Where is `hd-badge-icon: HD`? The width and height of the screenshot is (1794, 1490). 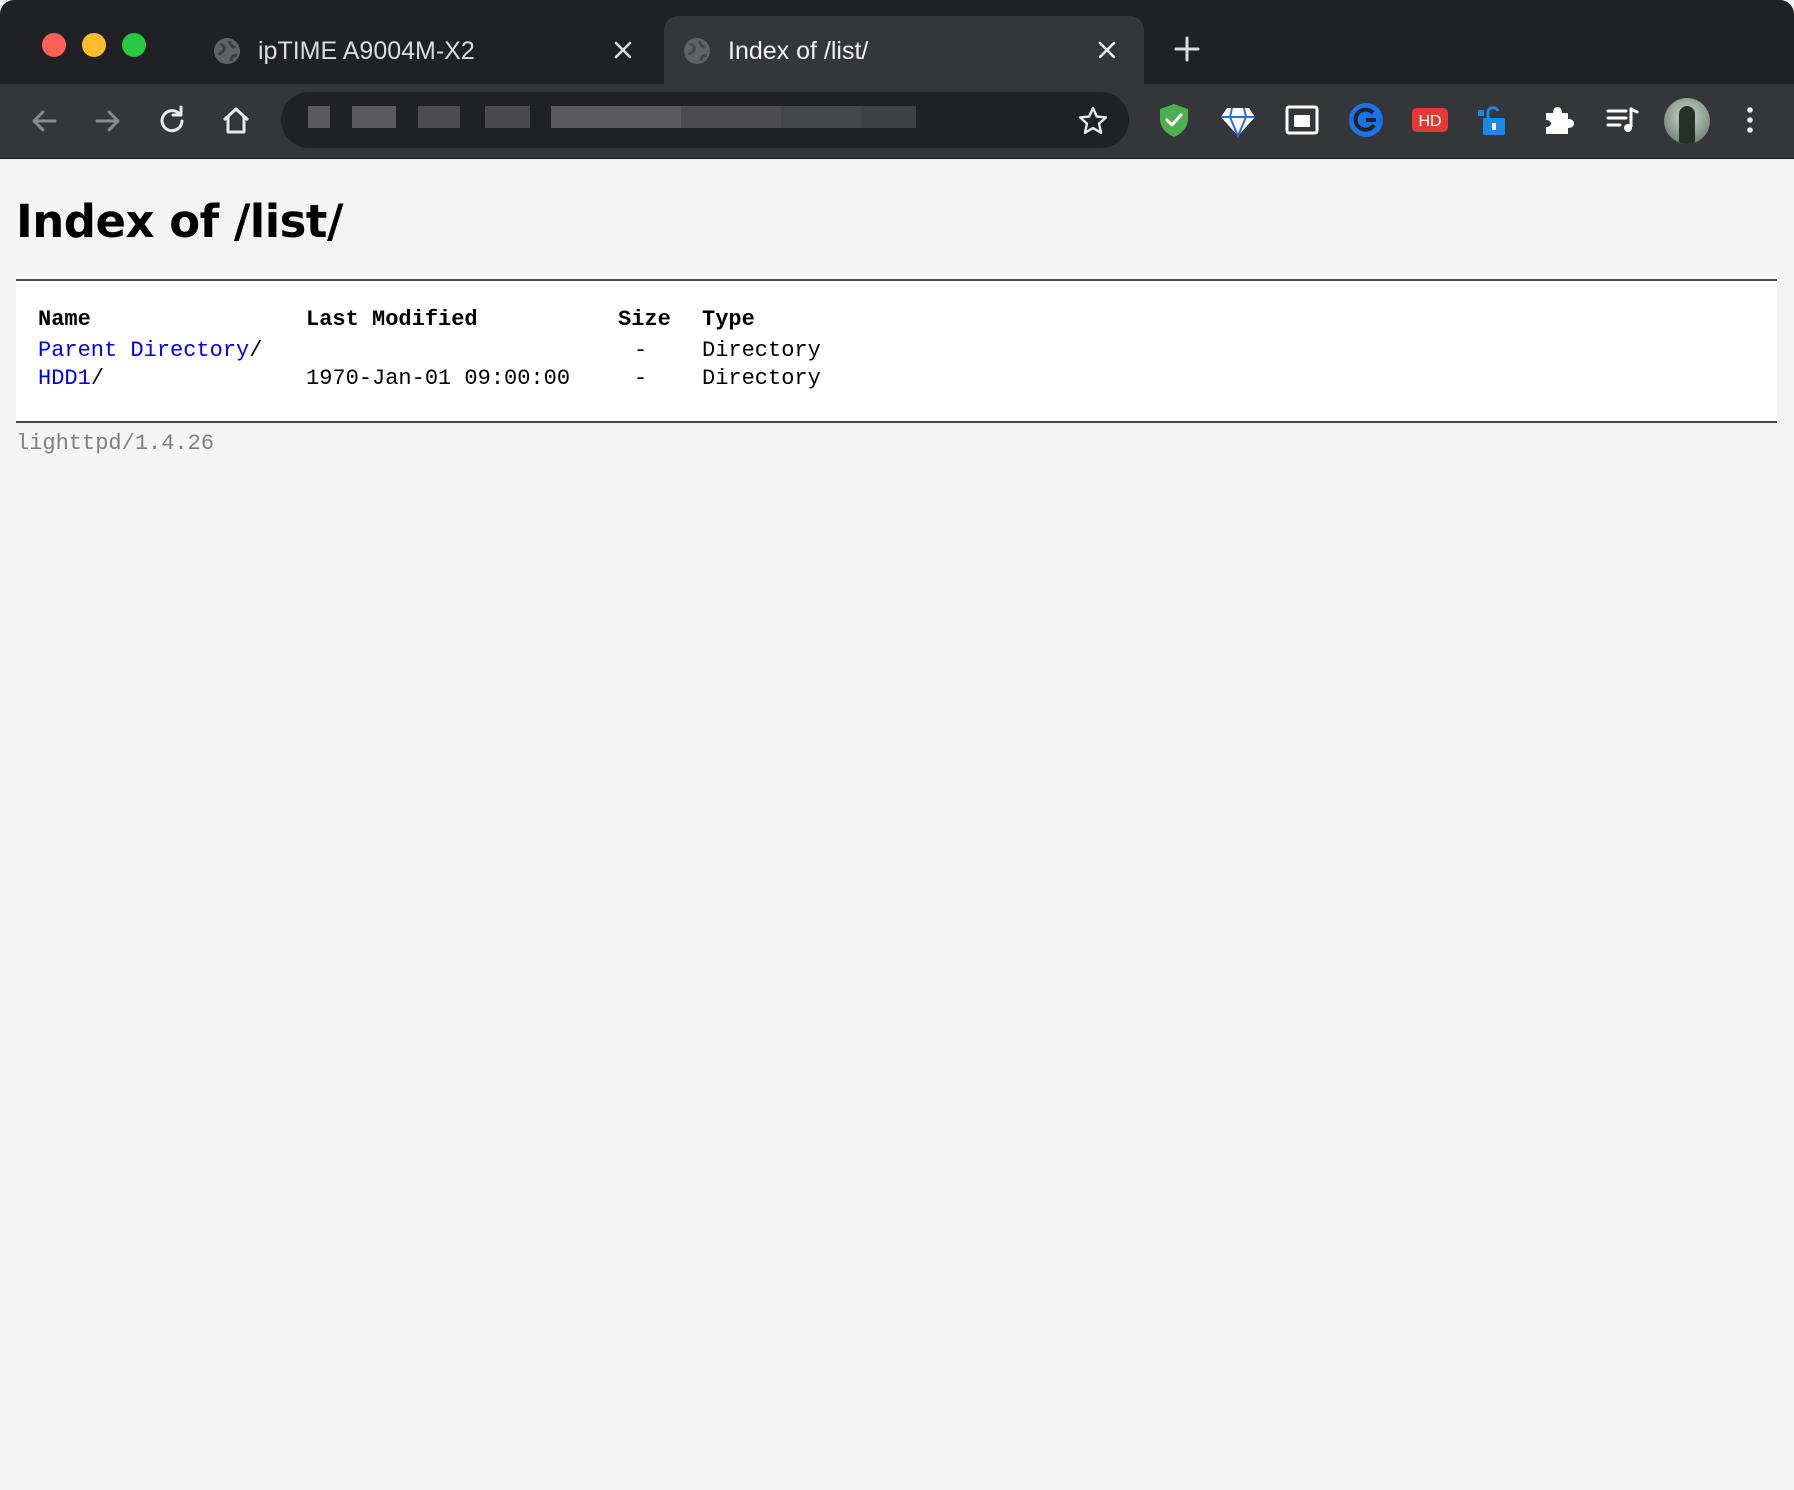
hd-badge-icon: HD is located at coordinates (1430, 120).